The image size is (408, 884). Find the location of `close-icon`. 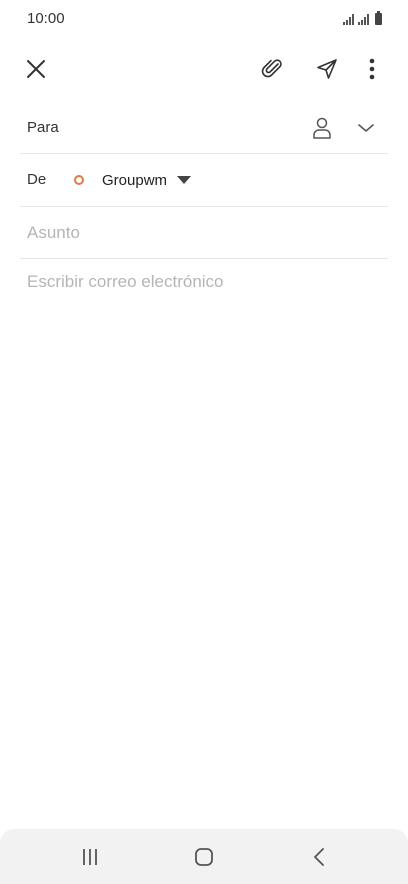

close-icon is located at coordinates (36, 69).